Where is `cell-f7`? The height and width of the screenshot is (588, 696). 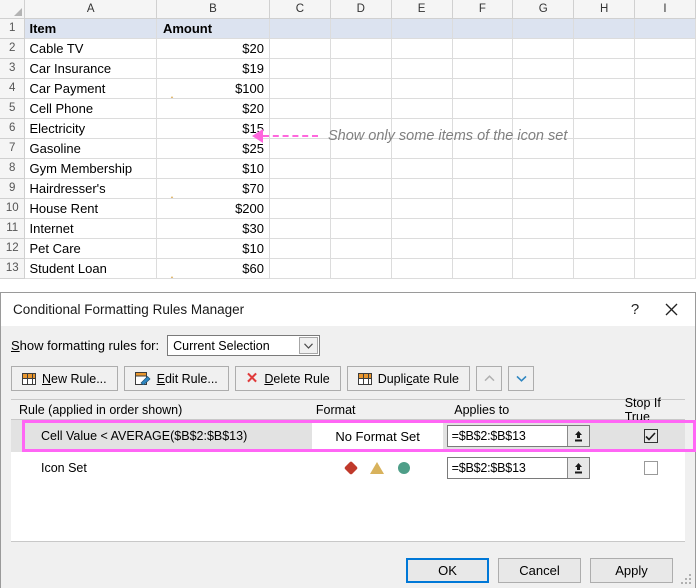 cell-f7 is located at coordinates (483, 148).